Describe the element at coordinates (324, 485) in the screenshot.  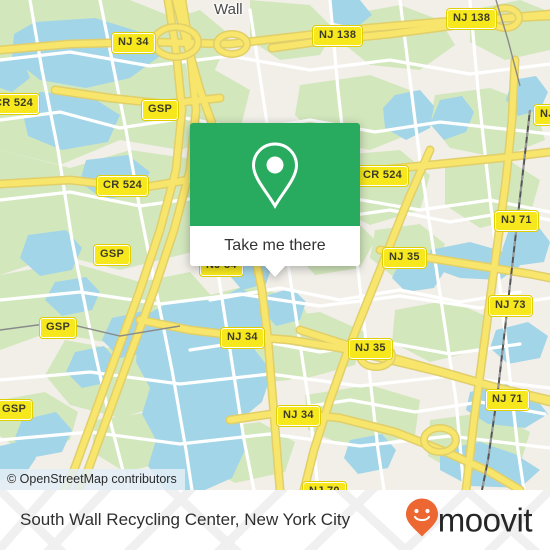
I see `shield-nj-70-bottom: NJ 70` at that location.